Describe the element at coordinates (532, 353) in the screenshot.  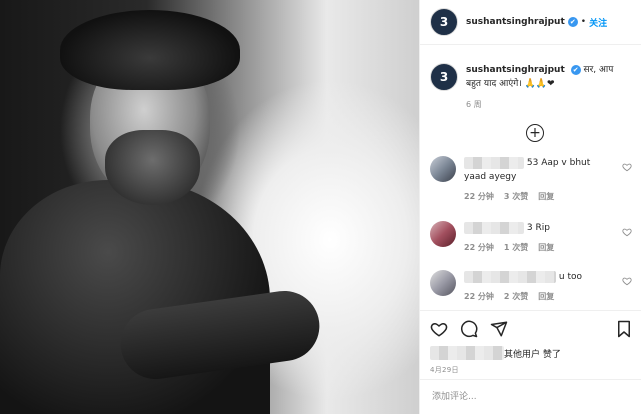
I see `likes-text: 其他用户 赞了` at that location.